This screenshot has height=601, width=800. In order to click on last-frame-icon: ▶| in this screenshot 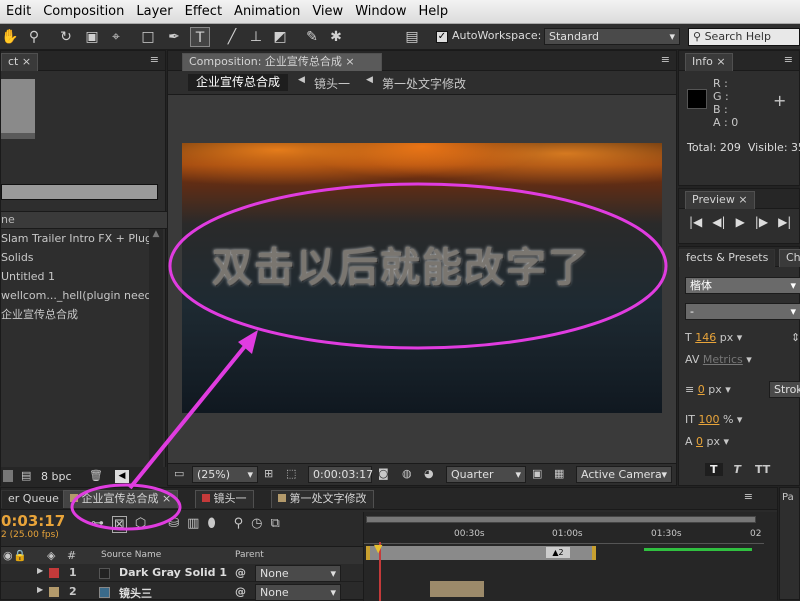, I will do `click(784, 222)`.